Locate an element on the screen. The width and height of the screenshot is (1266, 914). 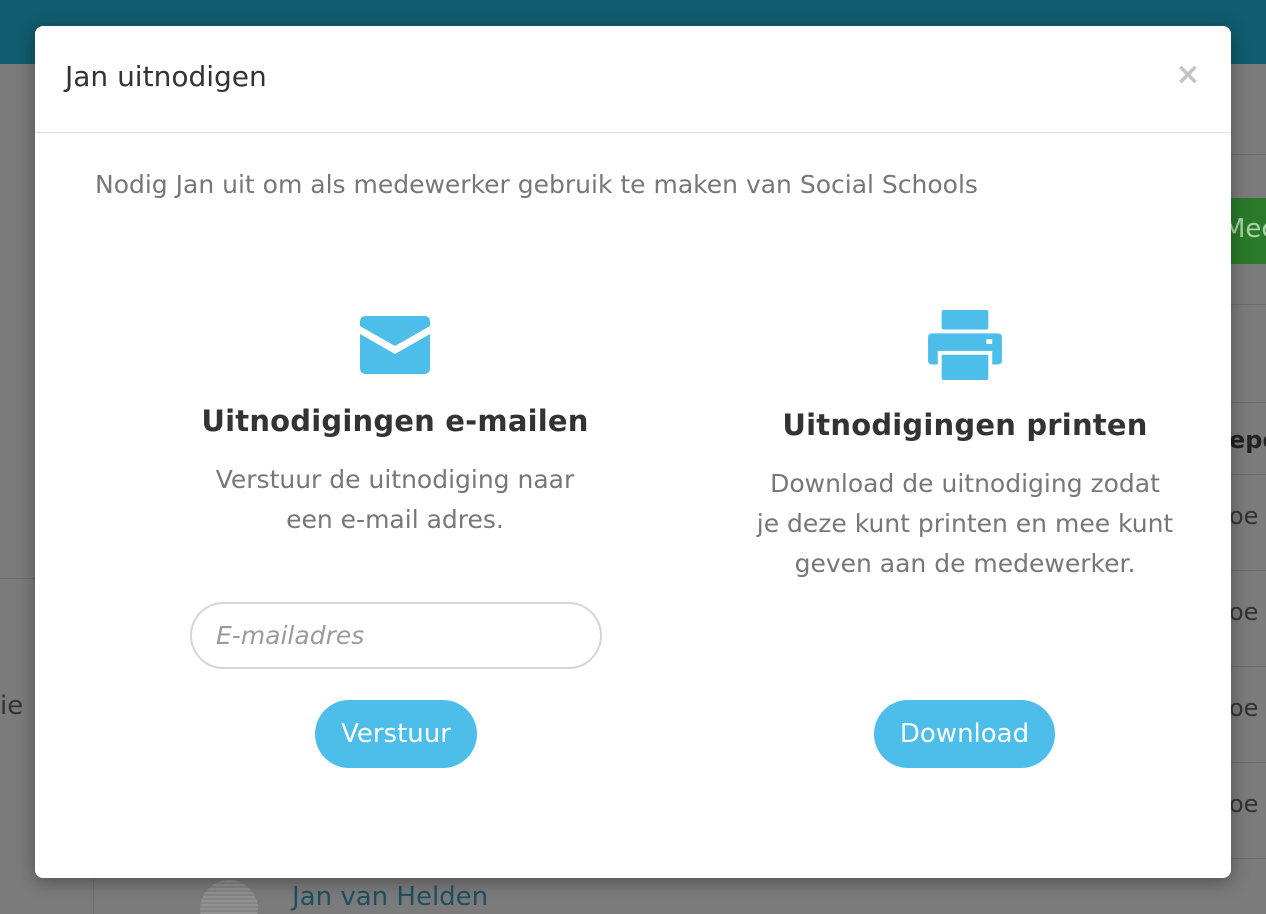
print-option-title: Uitnodigingen printen is located at coordinates (965, 425).